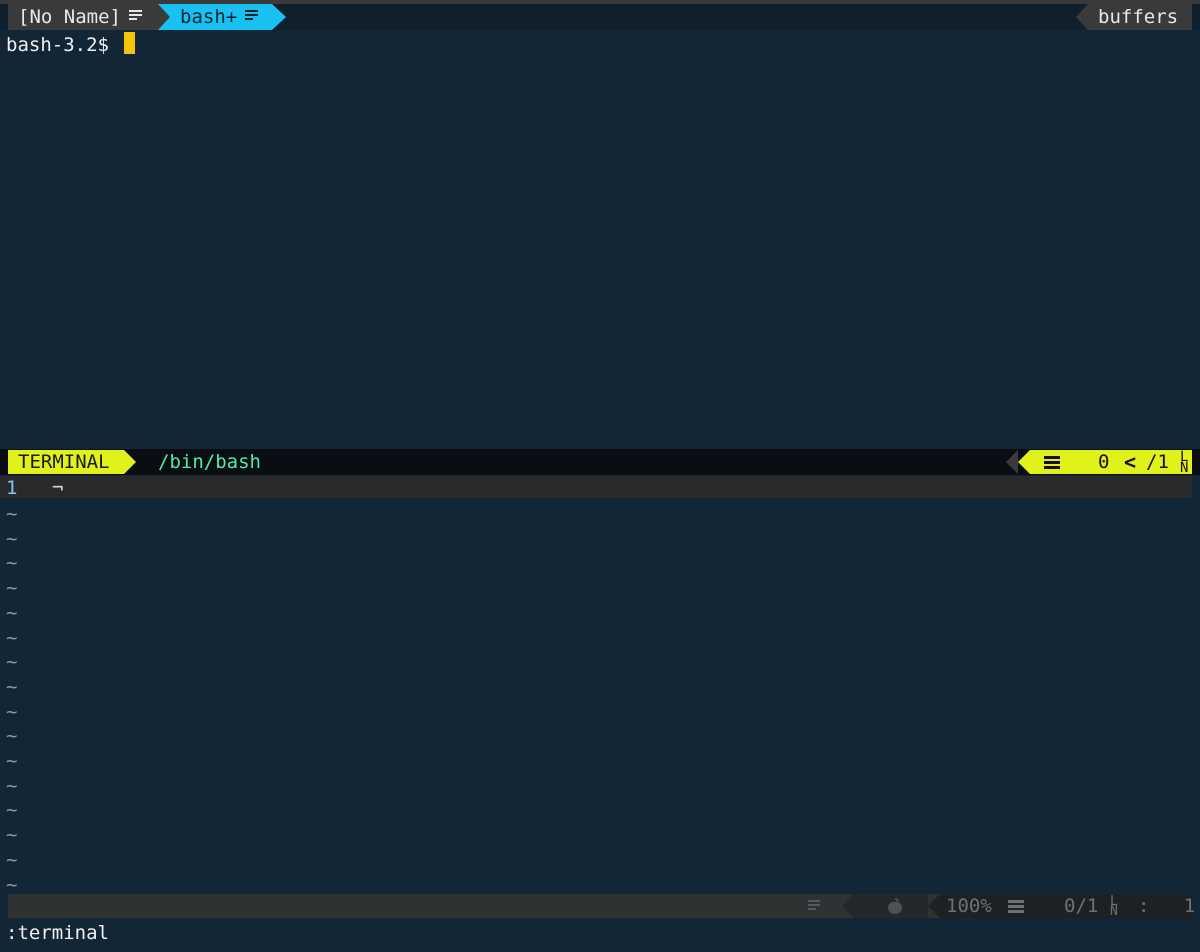 This screenshot has width=1200, height=952. Describe the element at coordinates (1166, 906) in the screenshot. I see `column-position: : 1` at that location.